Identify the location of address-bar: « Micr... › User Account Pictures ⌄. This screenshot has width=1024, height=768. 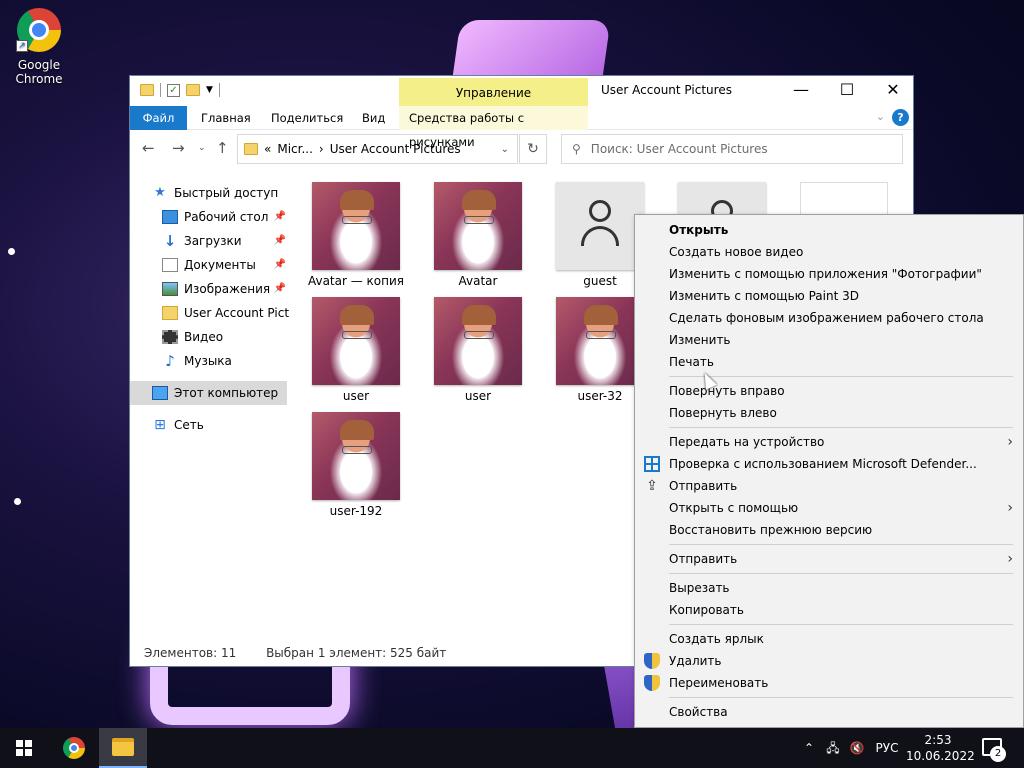
(377, 149).